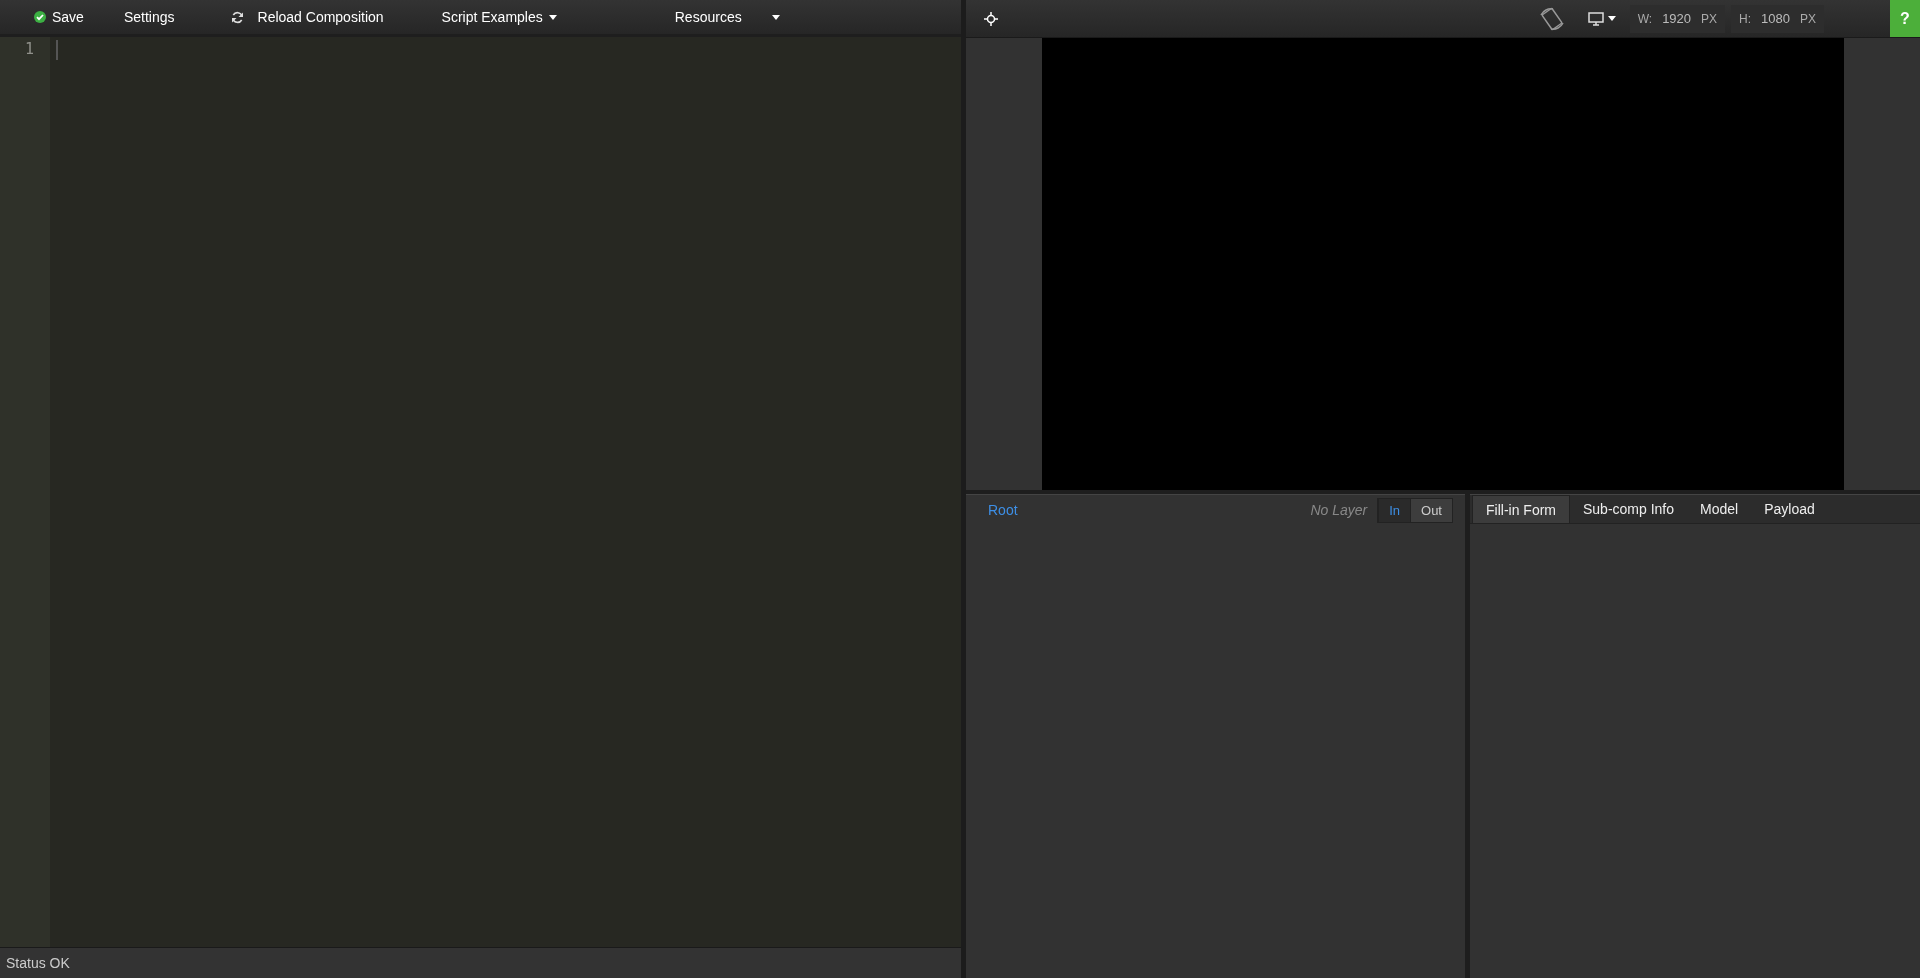  I want to click on check-icon, so click(40, 17).